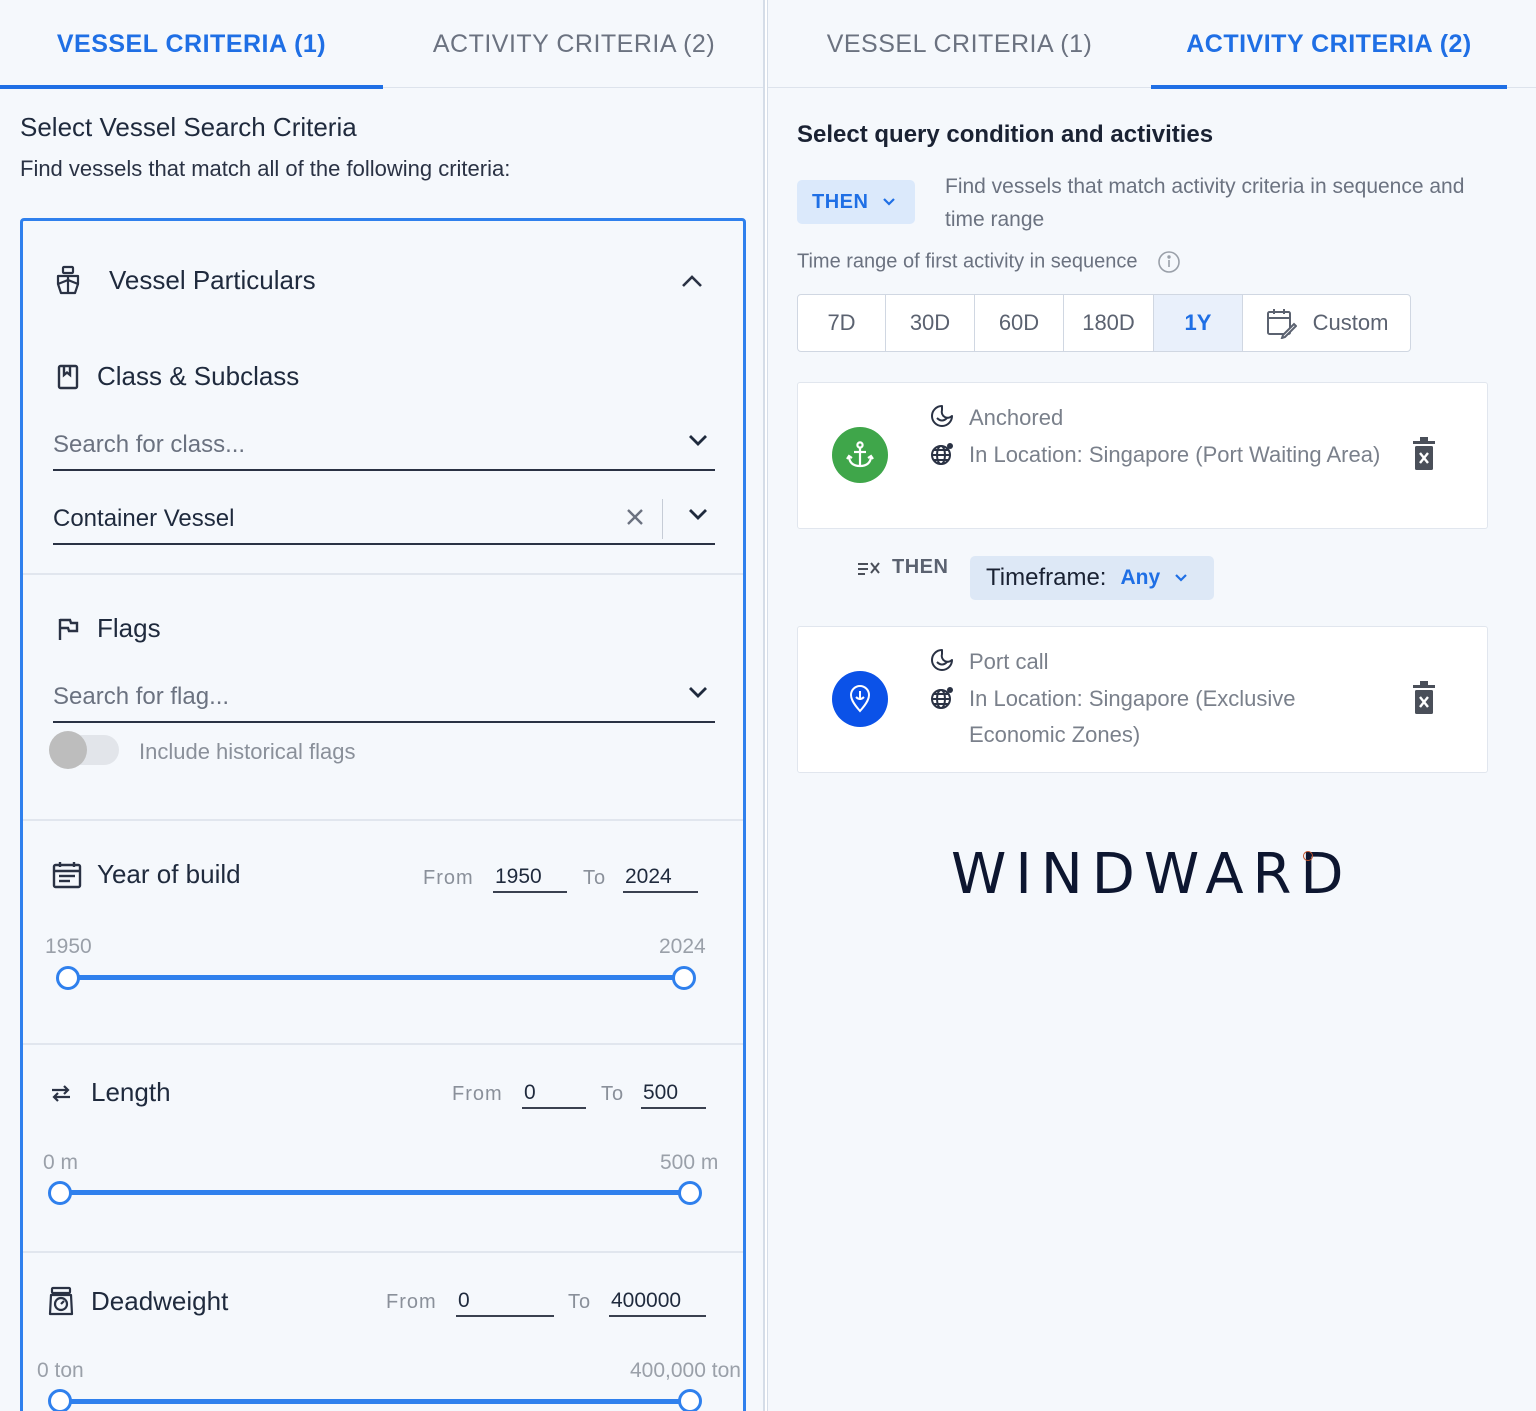 The width and height of the screenshot is (1536, 1411). What do you see at coordinates (84, 750) in the screenshot?
I see `historical-flags-toggle` at bounding box center [84, 750].